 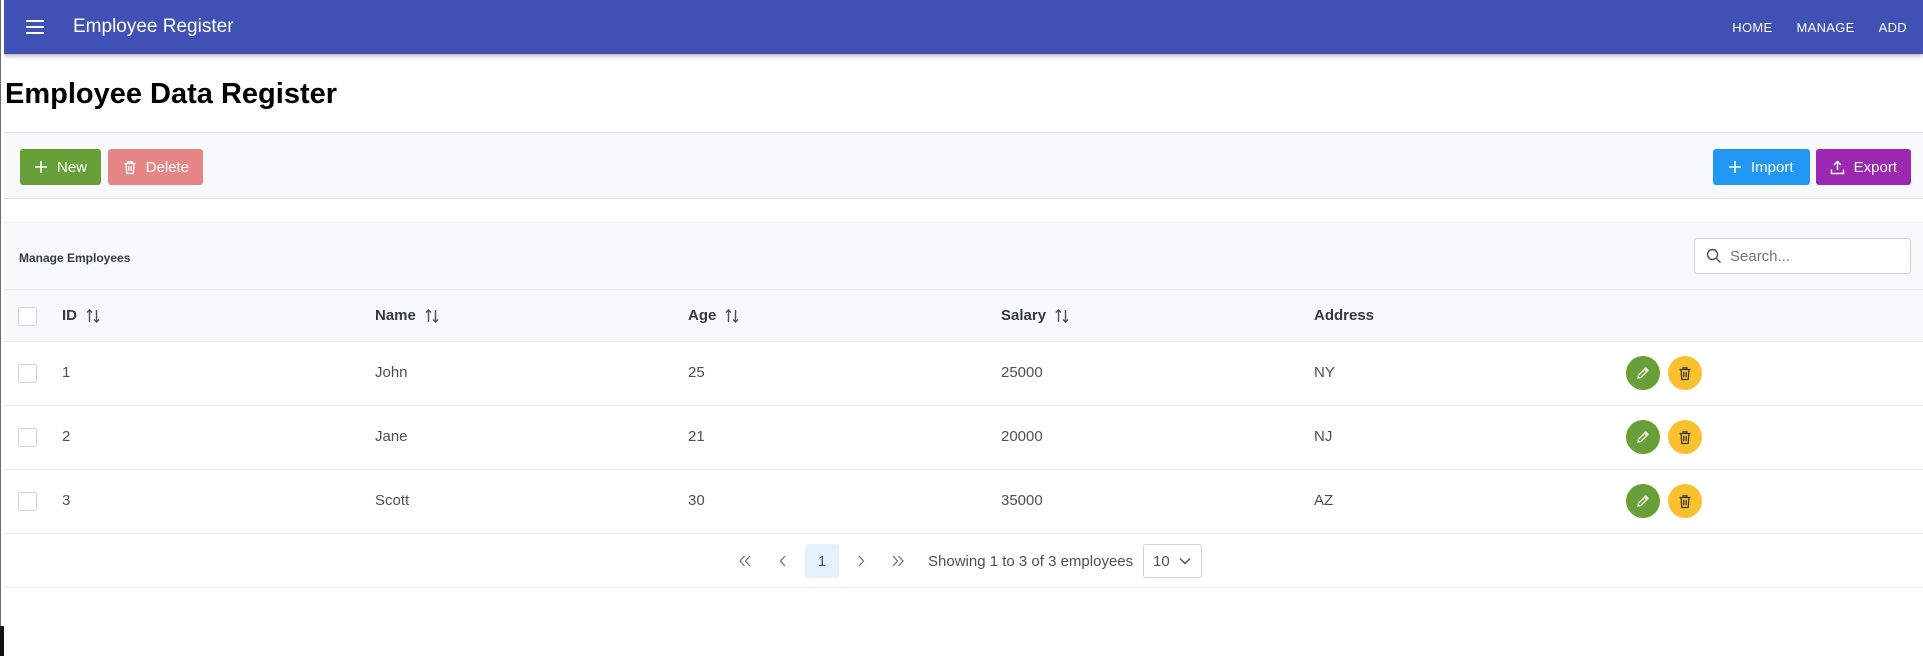 I want to click on export-button: Export, so click(x=1863, y=167).